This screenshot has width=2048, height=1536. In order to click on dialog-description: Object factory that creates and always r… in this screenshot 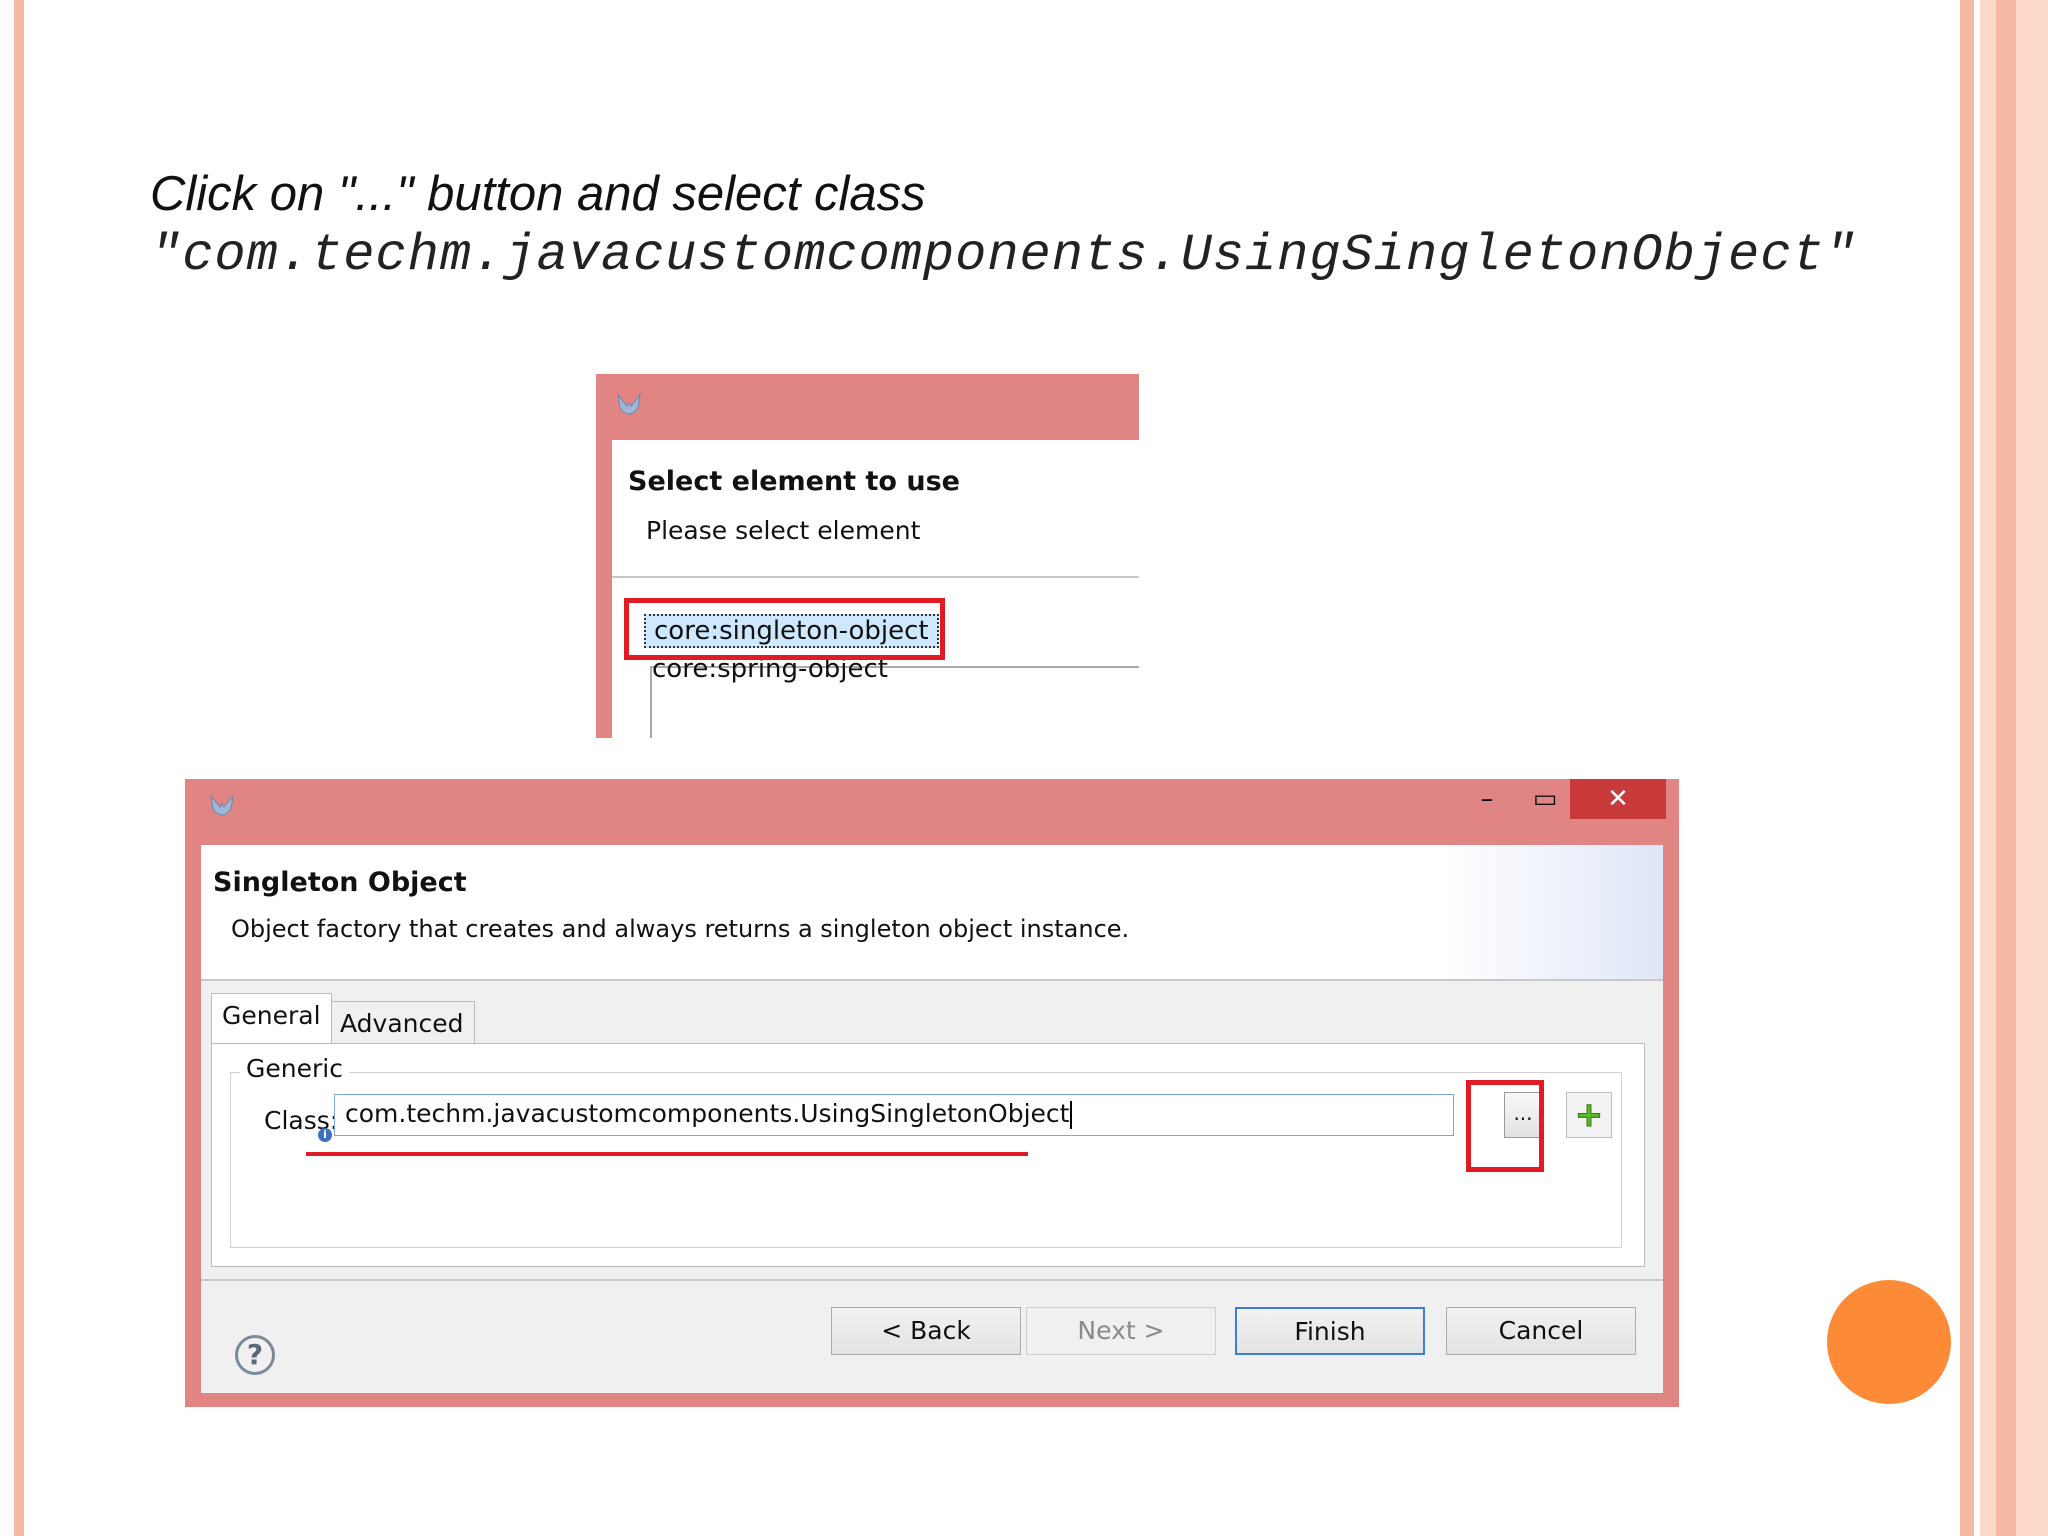, I will do `click(680, 929)`.